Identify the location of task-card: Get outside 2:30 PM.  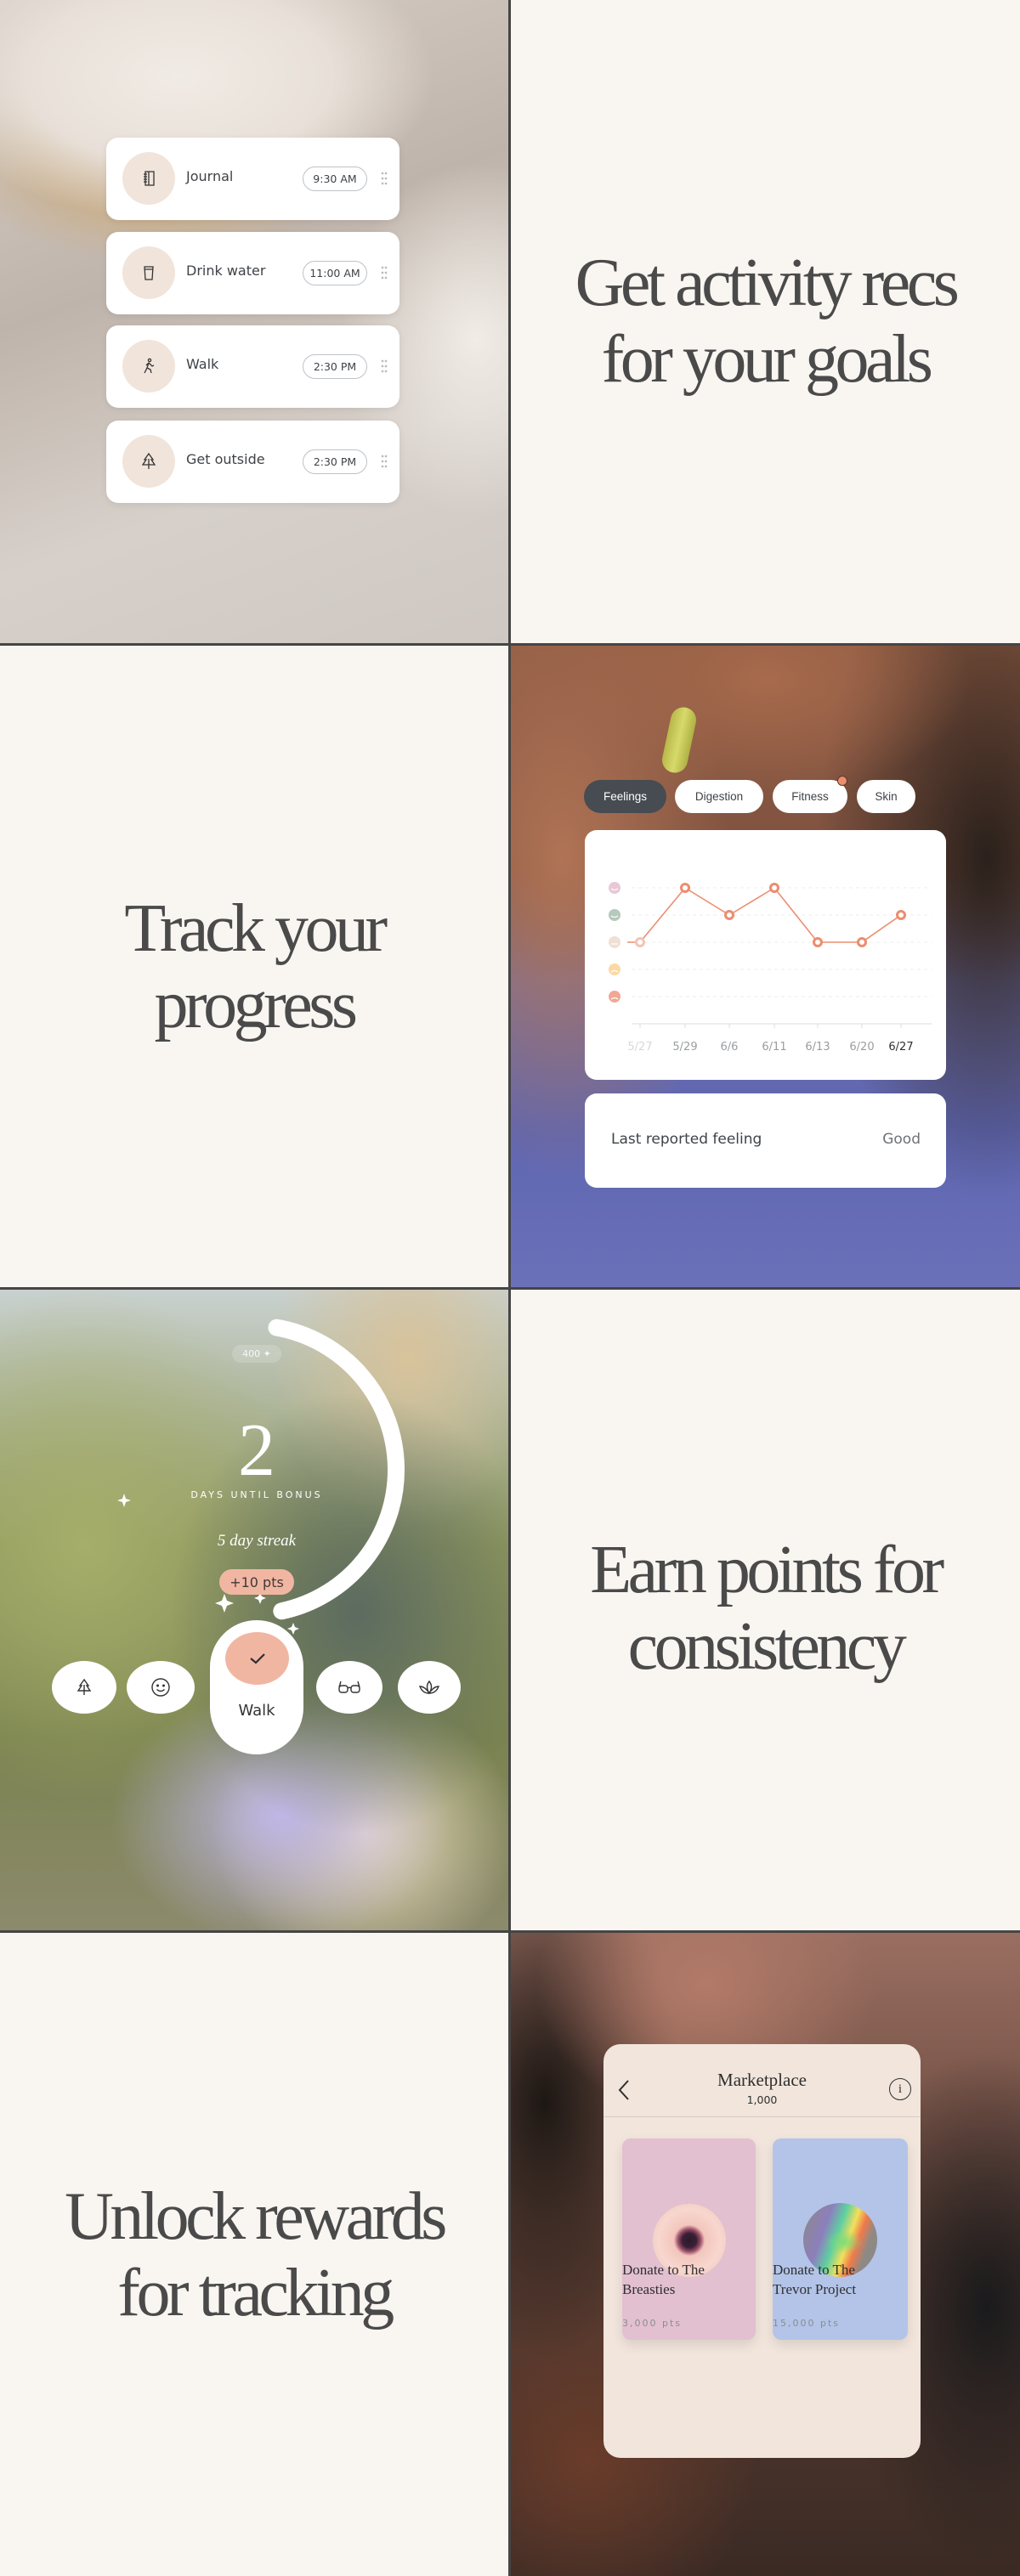
(253, 462).